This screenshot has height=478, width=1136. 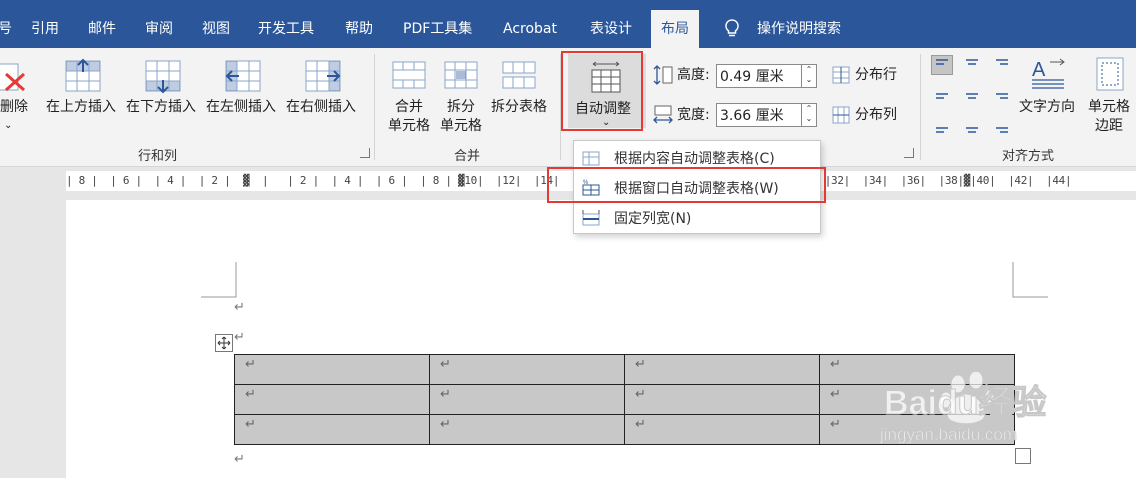 What do you see at coordinates (1039, 70) in the screenshot?
I see `svg-text: A` at bounding box center [1039, 70].